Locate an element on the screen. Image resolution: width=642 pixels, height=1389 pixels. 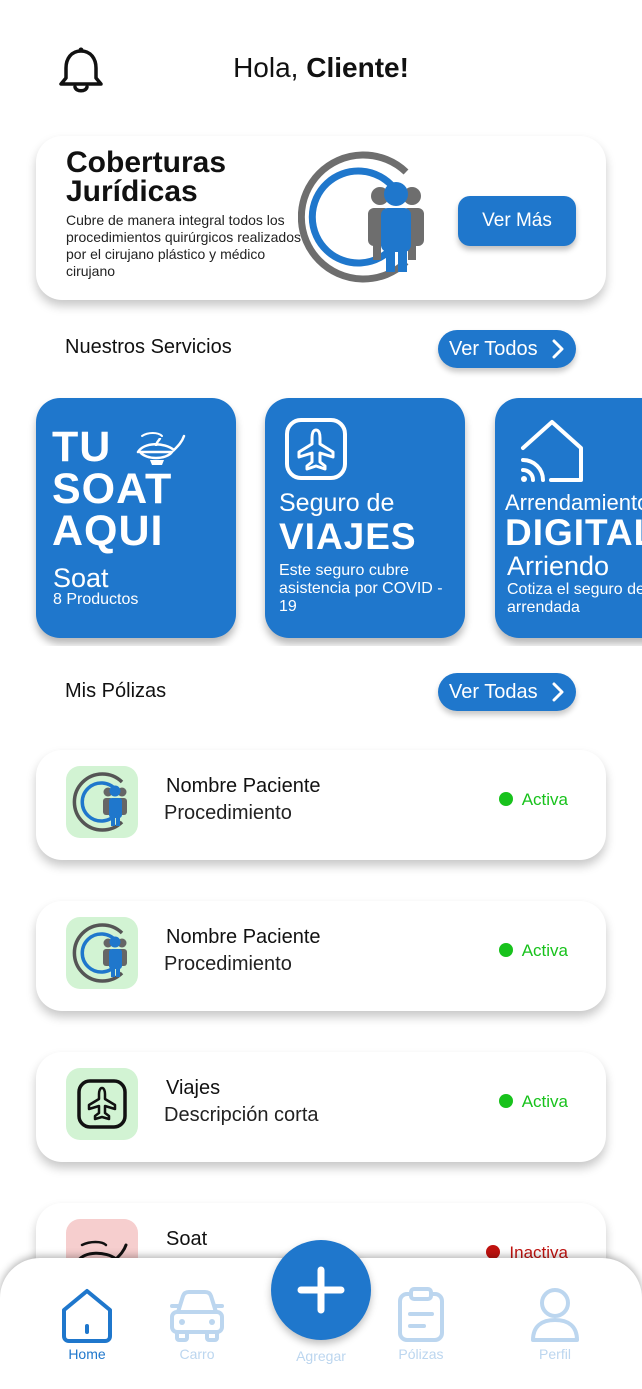
add-button-label: Agregar is located at coordinates (321, 1356).